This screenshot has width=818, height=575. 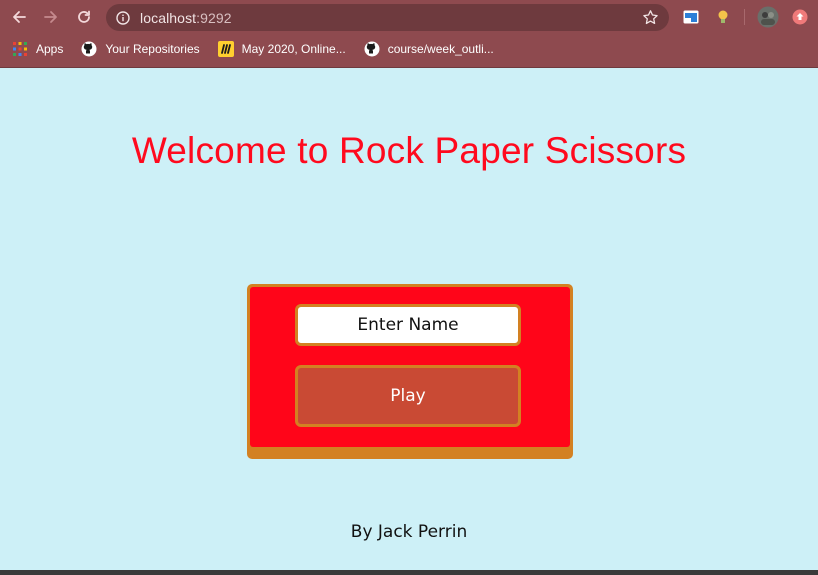 What do you see at coordinates (723, 17) in the screenshot?
I see `extension-lightbulb-icon` at bounding box center [723, 17].